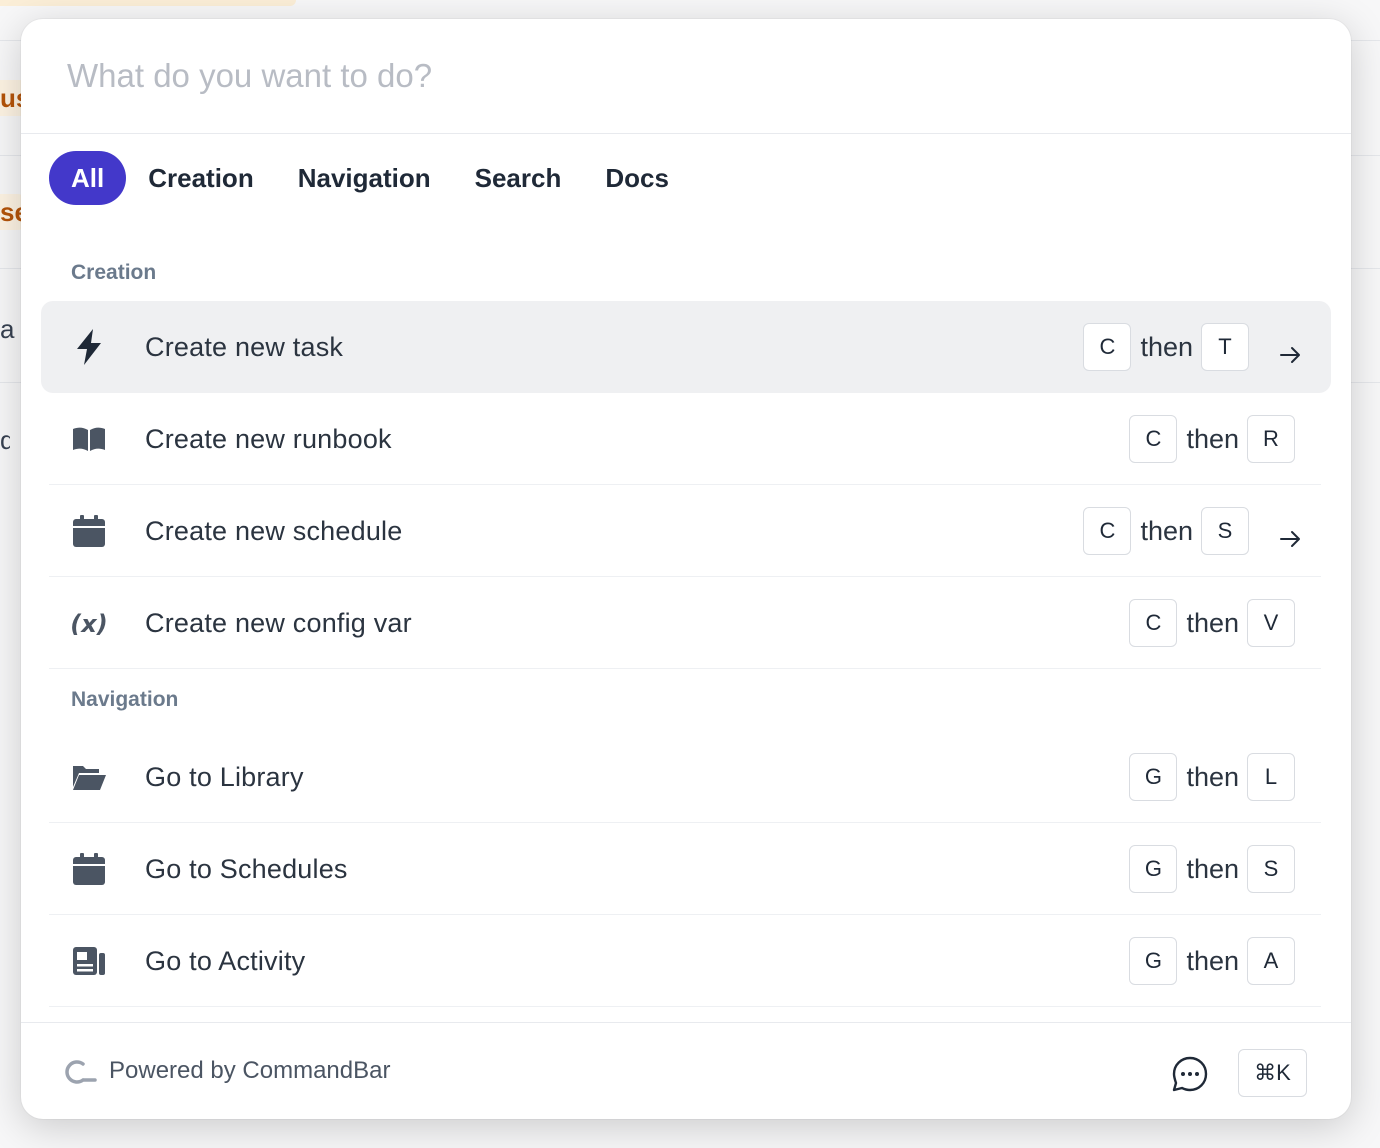  Describe the element at coordinates (249, 1071) in the screenshot. I see `powered-by-link: Powered by CommandBar` at that location.